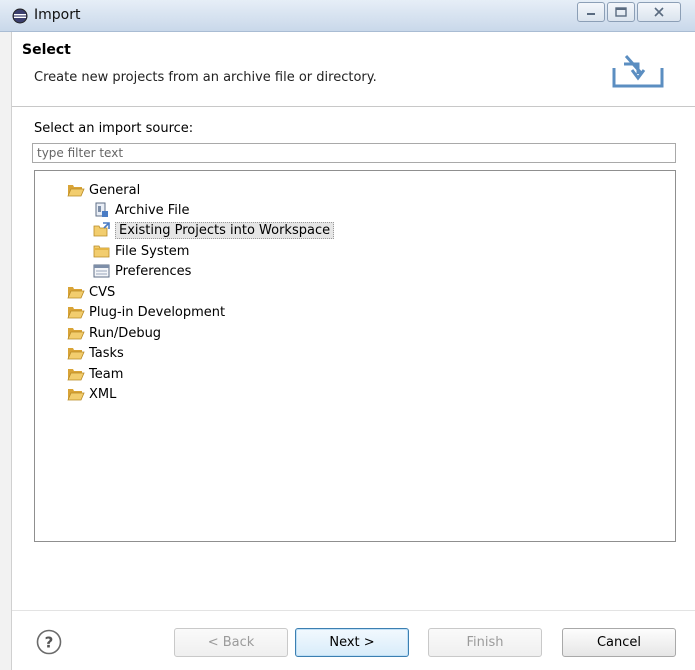 The width and height of the screenshot is (695, 670). What do you see at coordinates (152, 251) in the screenshot?
I see `tree-item-label: File System` at bounding box center [152, 251].